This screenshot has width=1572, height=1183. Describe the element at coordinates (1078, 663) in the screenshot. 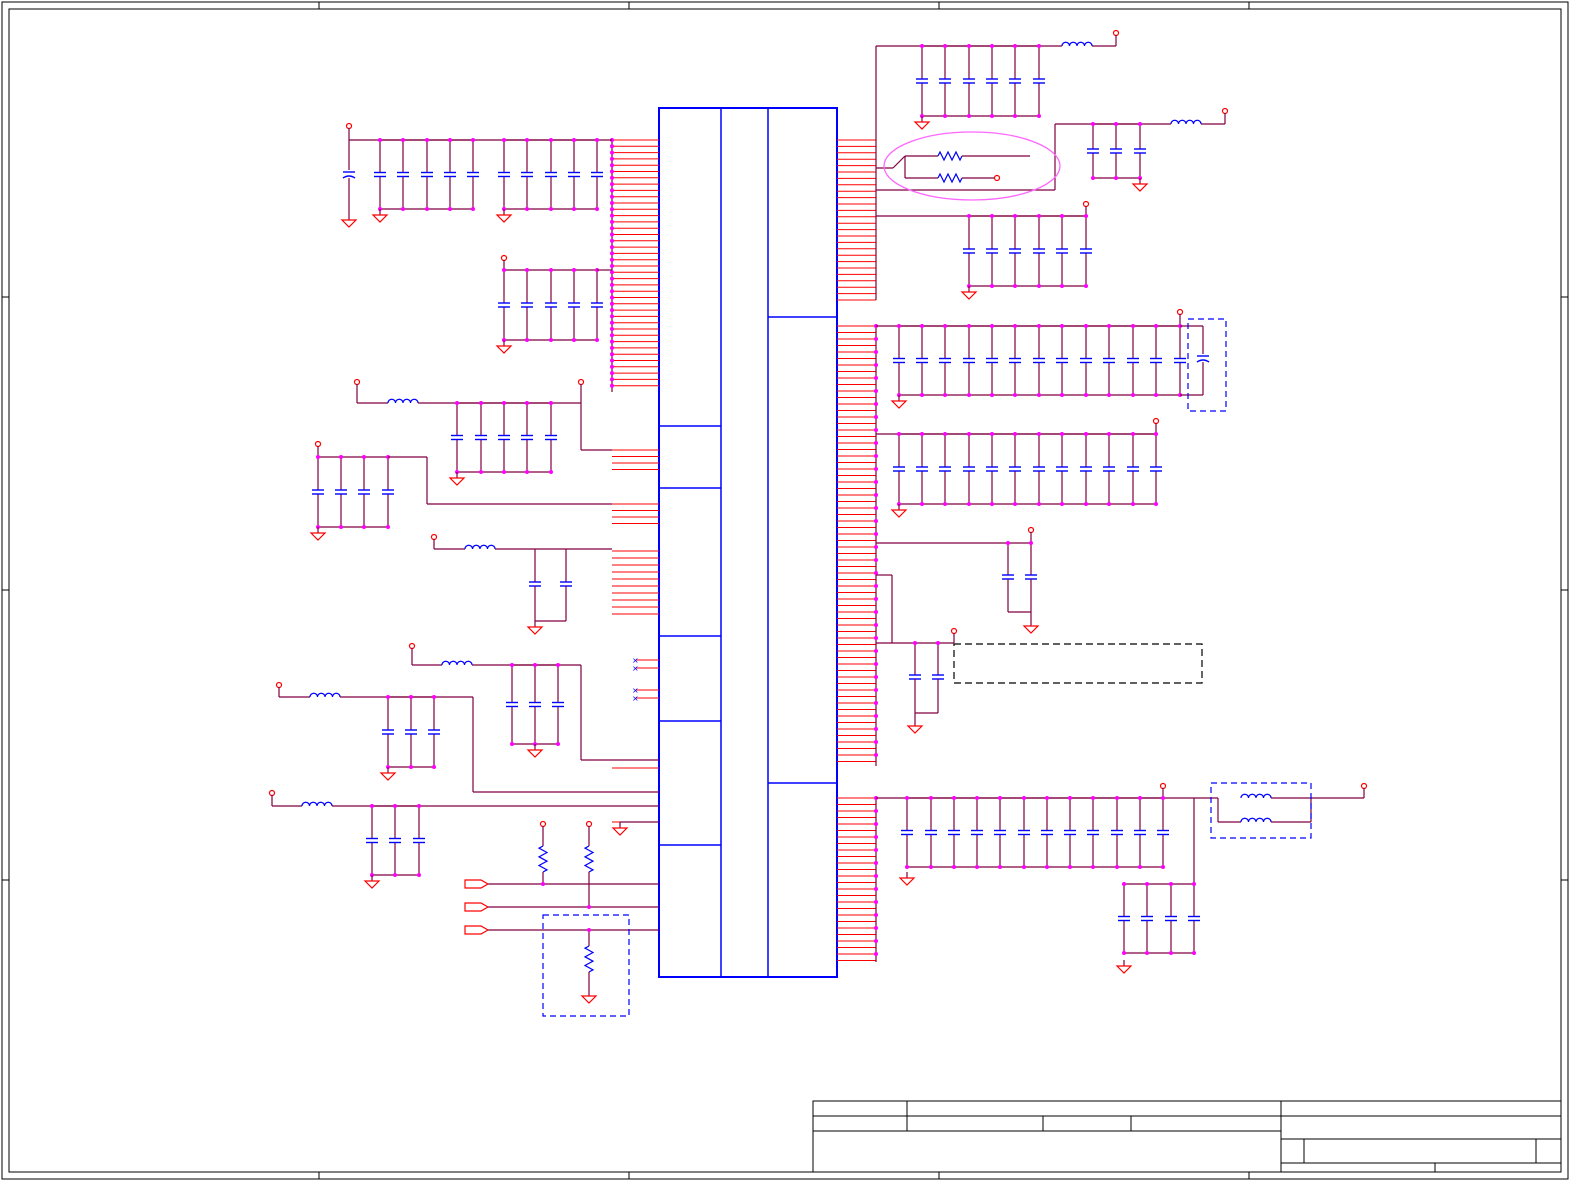

I see `note-box` at that location.